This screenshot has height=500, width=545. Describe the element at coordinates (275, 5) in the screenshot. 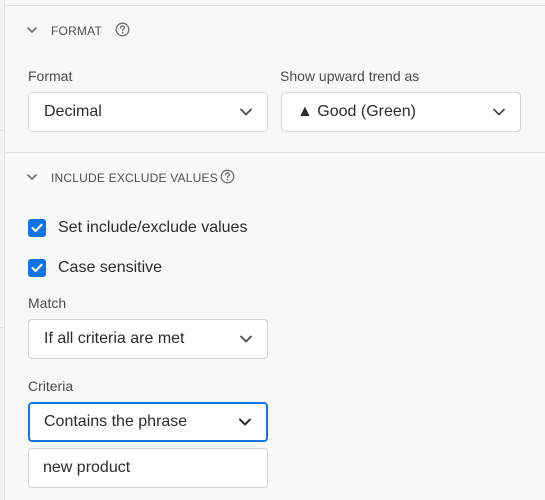

I see `top-divider` at that location.